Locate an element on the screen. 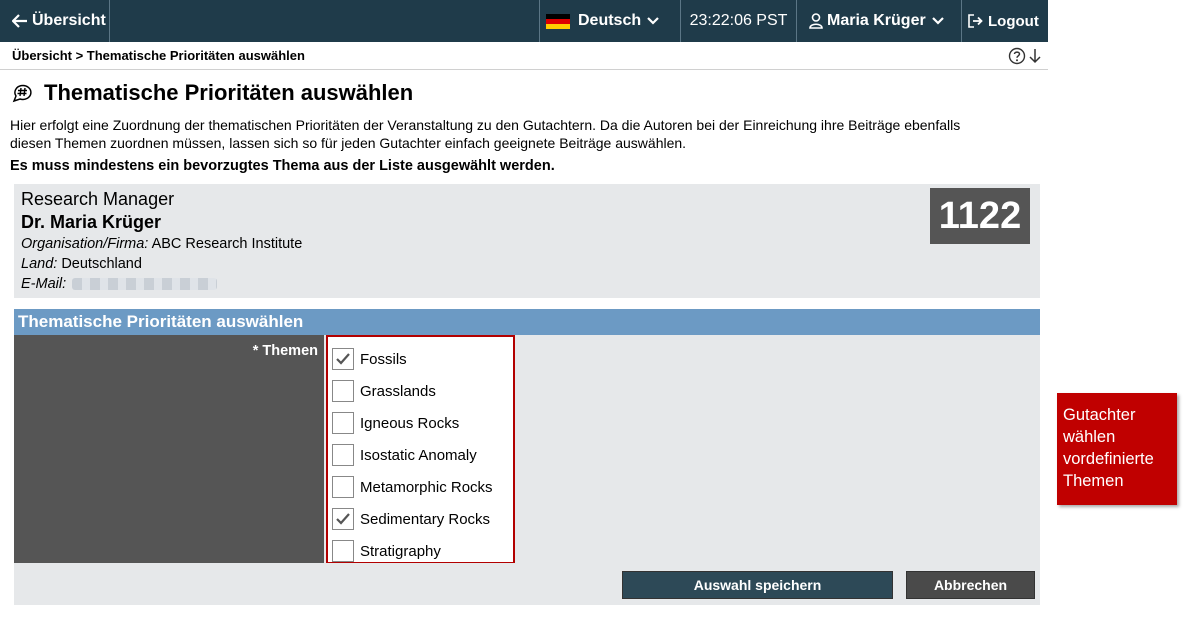 This screenshot has height=618, width=1193. theme-option-label: Igneous Rocks is located at coordinates (410, 423).